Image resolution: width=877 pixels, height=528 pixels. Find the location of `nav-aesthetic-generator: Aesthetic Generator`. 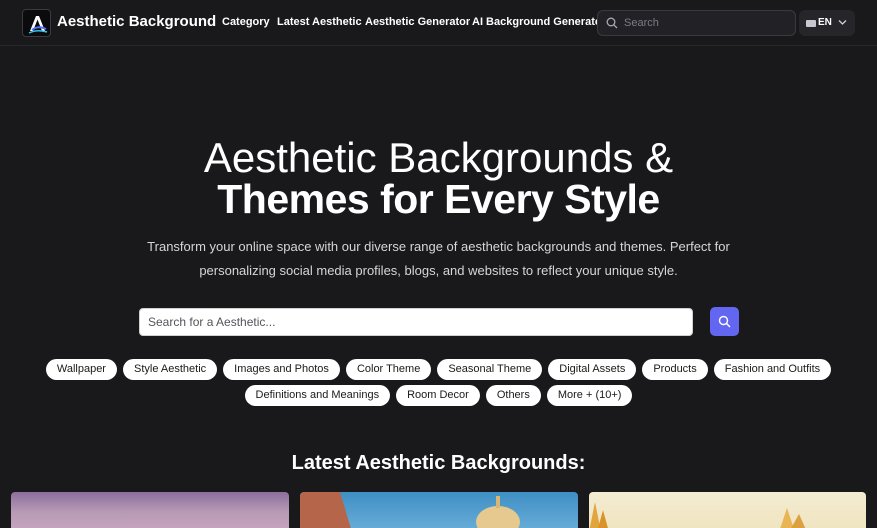

nav-aesthetic-generator: Aesthetic Generator is located at coordinates (417, 22).